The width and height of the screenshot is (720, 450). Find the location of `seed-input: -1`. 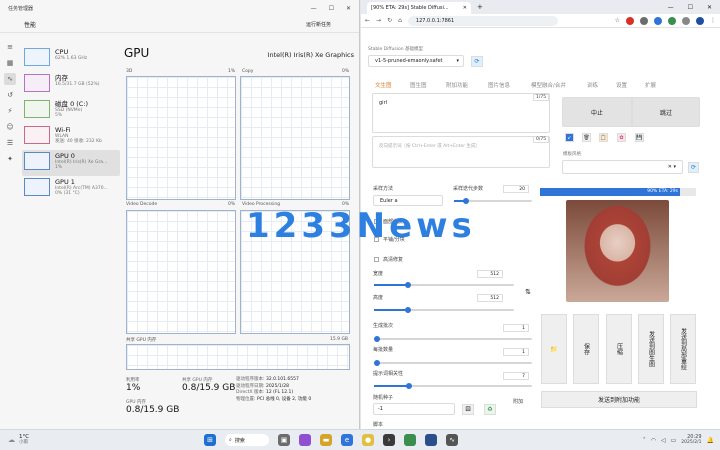

seed-input: -1 is located at coordinates (414, 409).